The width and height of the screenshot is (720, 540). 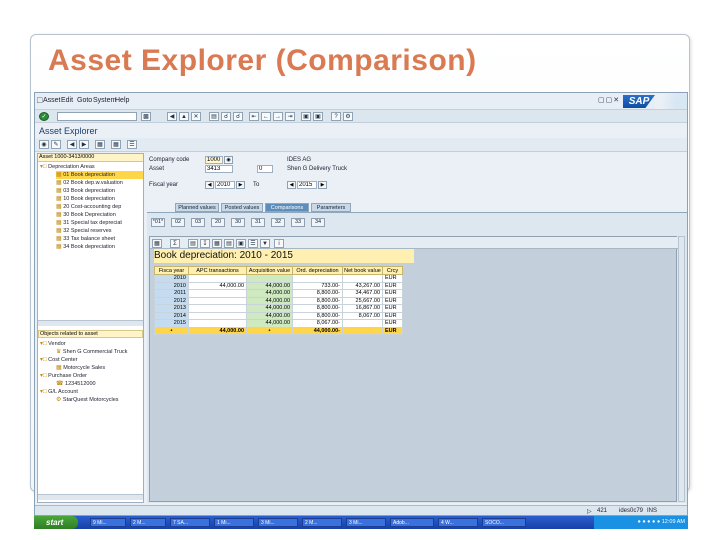 What do you see at coordinates (122, 100) in the screenshot?
I see `menu-item-help: Help` at bounding box center [122, 100].